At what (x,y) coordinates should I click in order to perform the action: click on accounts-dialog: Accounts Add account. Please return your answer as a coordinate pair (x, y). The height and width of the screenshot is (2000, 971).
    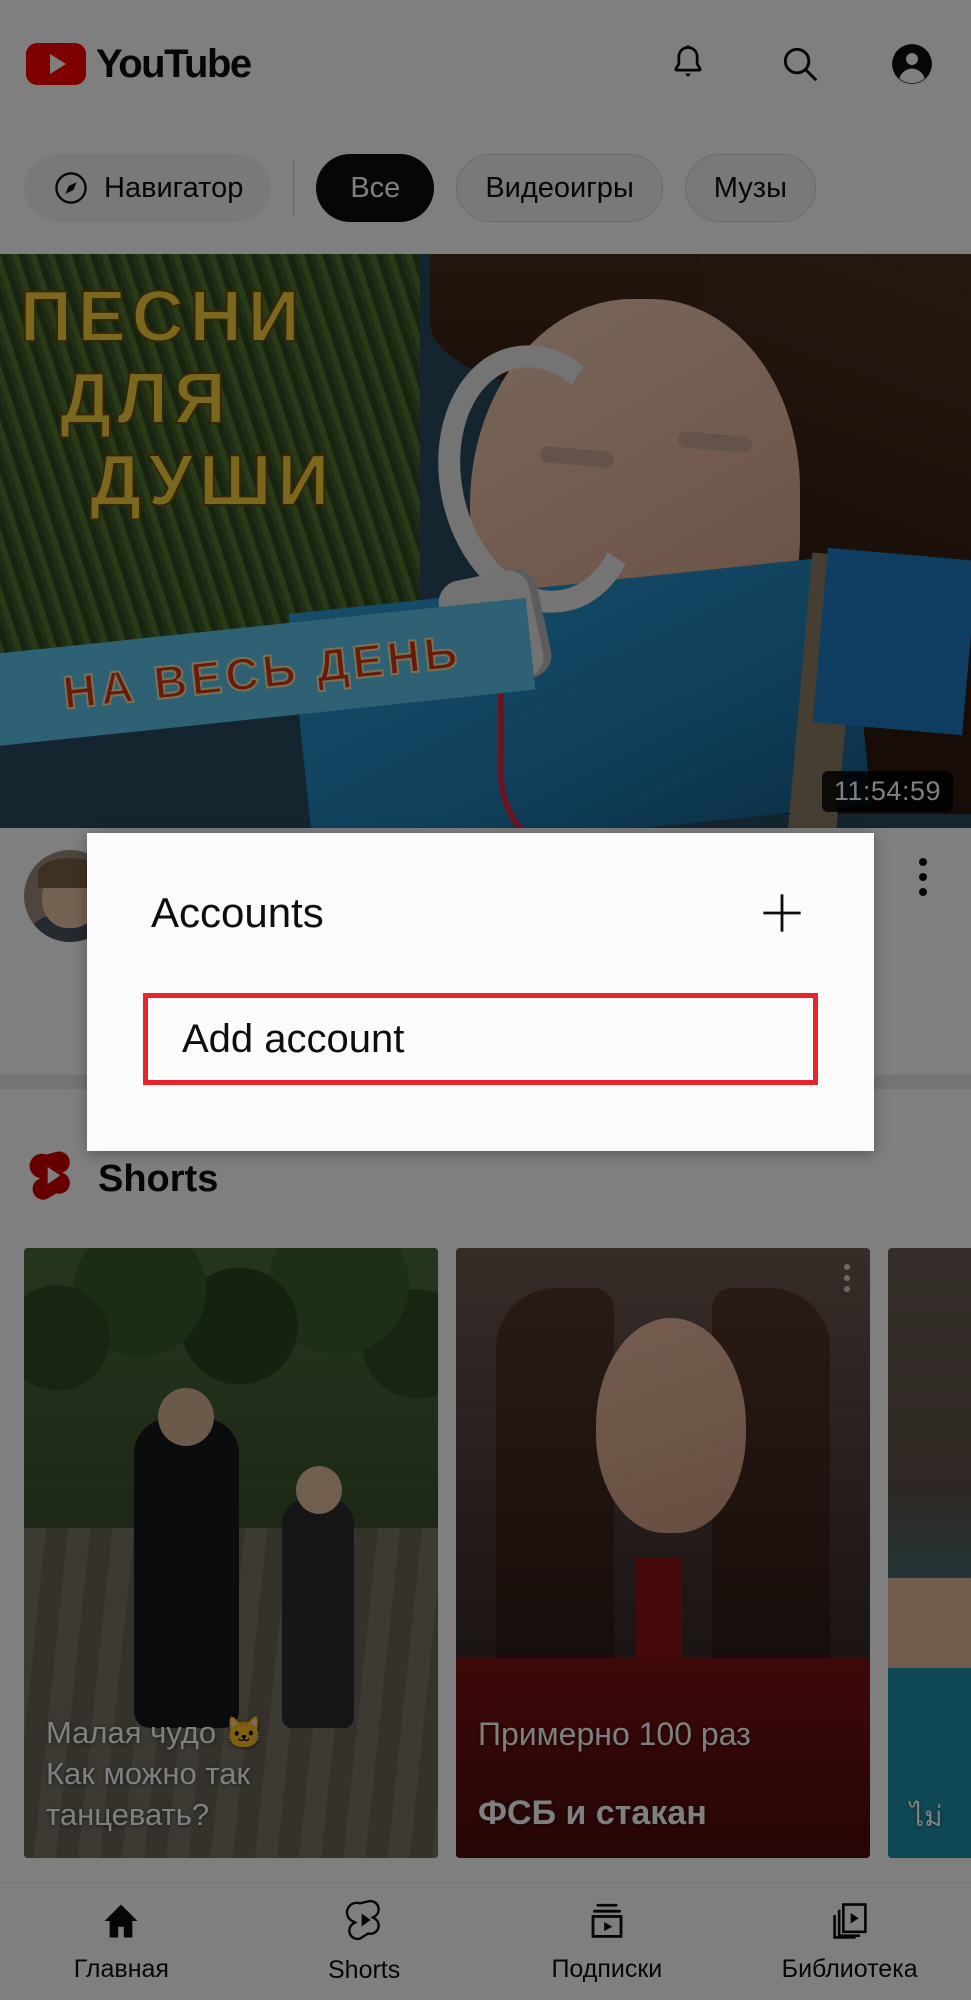
    Looking at the image, I should click on (480, 992).